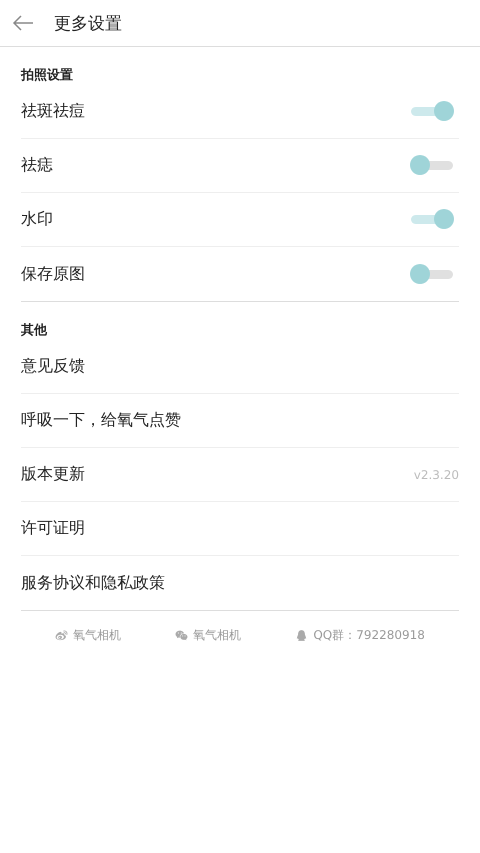 Image resolution: width=480 pixels, height=853 pixels. Describe the element at coordinates (181, 635) in the screenshot. I see `chat-bubbles-icon` at that location.